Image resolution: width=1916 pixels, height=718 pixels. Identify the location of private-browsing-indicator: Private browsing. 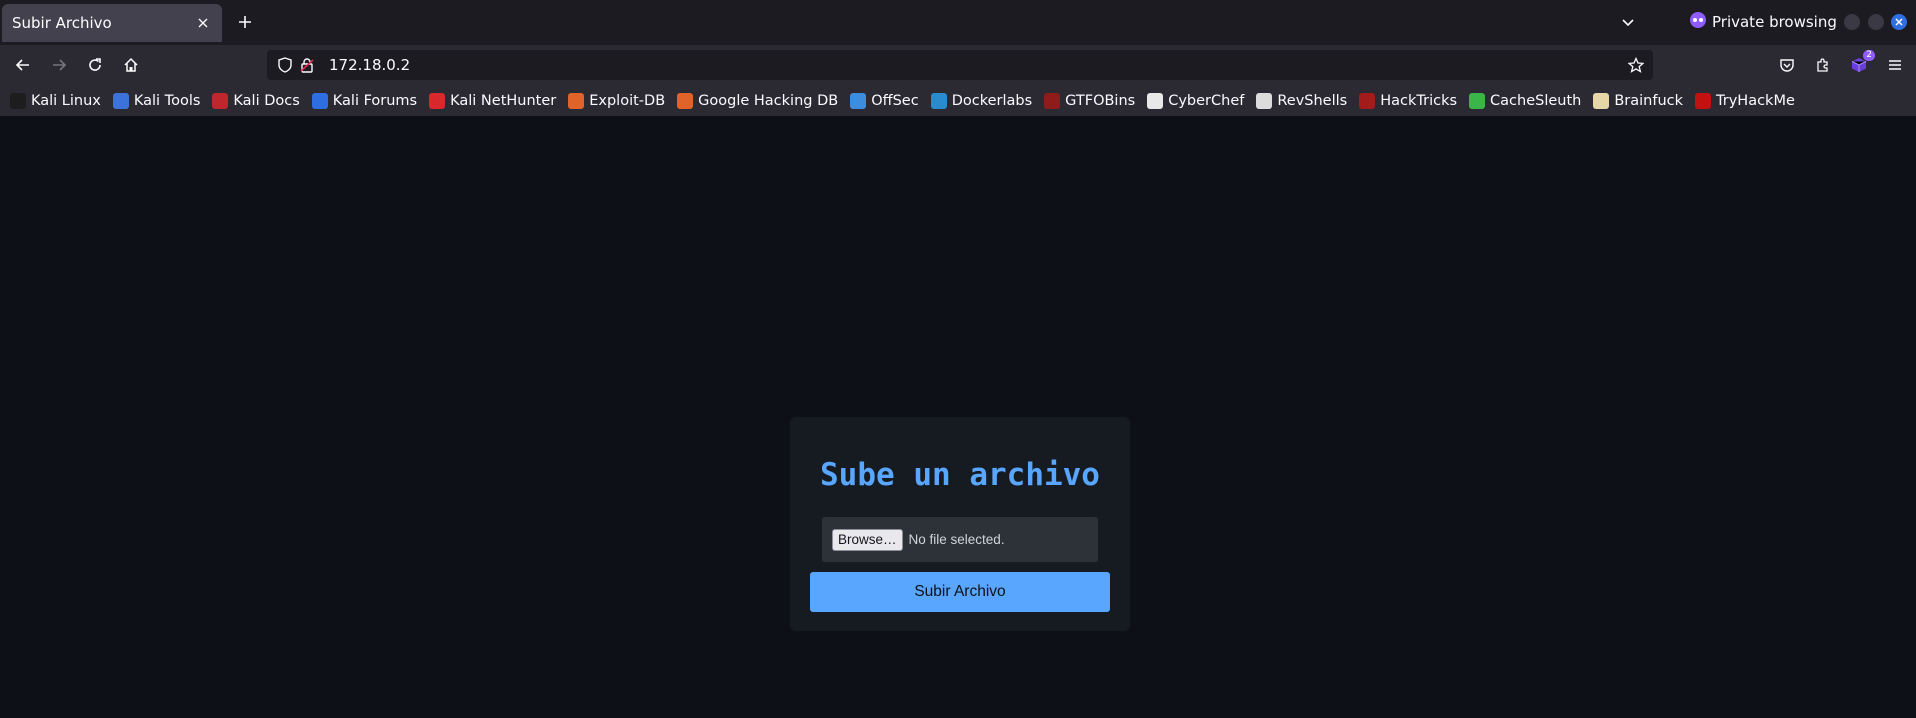
(1763, 22).